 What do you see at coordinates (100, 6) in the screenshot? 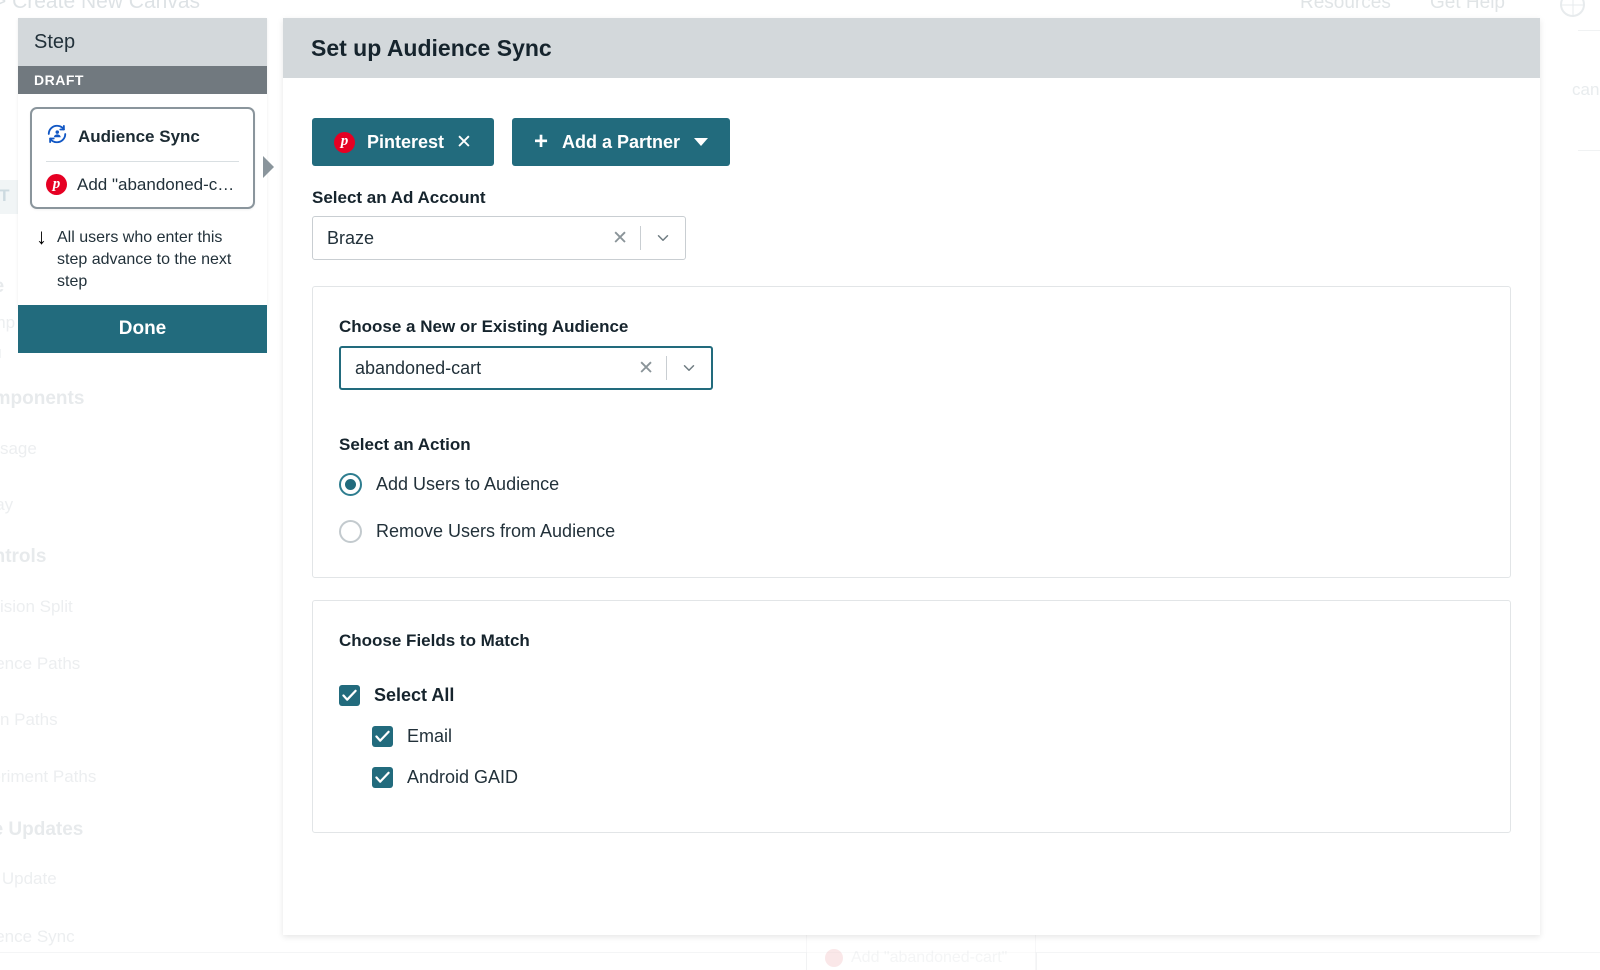
I see `breadcrumb: > Create New Canvas` at bounding box center [100, 6].